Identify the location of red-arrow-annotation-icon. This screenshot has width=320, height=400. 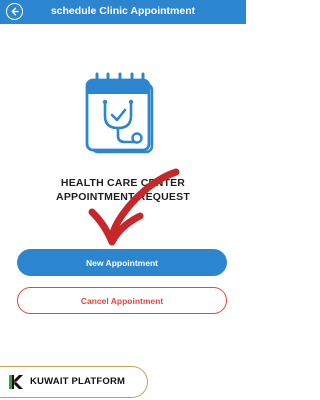
(134, 207).